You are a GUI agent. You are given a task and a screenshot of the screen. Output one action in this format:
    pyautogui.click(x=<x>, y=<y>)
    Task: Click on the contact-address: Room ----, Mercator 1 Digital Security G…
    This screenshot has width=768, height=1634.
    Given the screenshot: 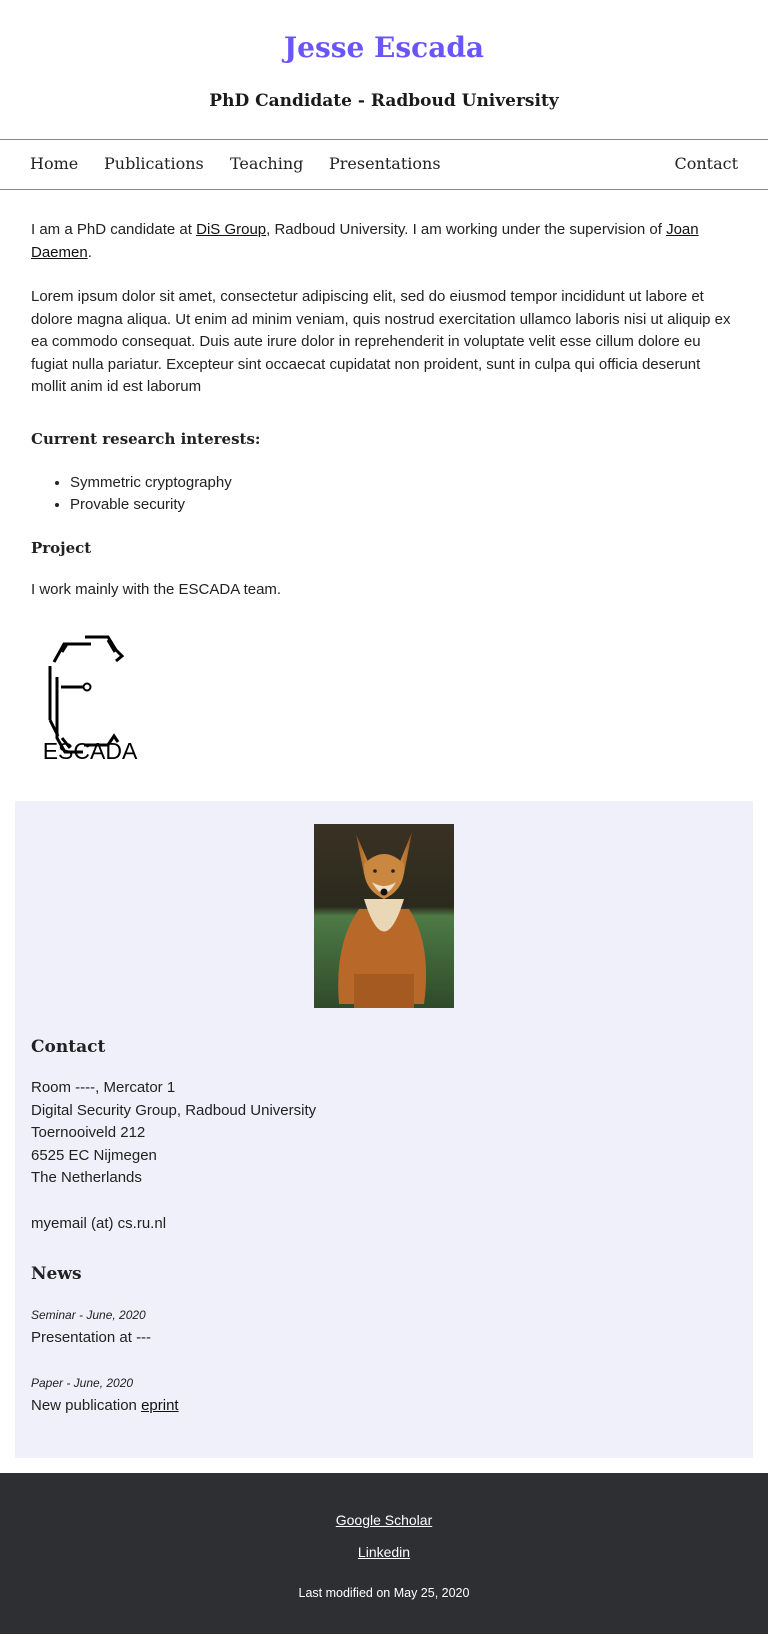 What is the action you would take?
    pyautogui.click(x=384, y=1133)
    